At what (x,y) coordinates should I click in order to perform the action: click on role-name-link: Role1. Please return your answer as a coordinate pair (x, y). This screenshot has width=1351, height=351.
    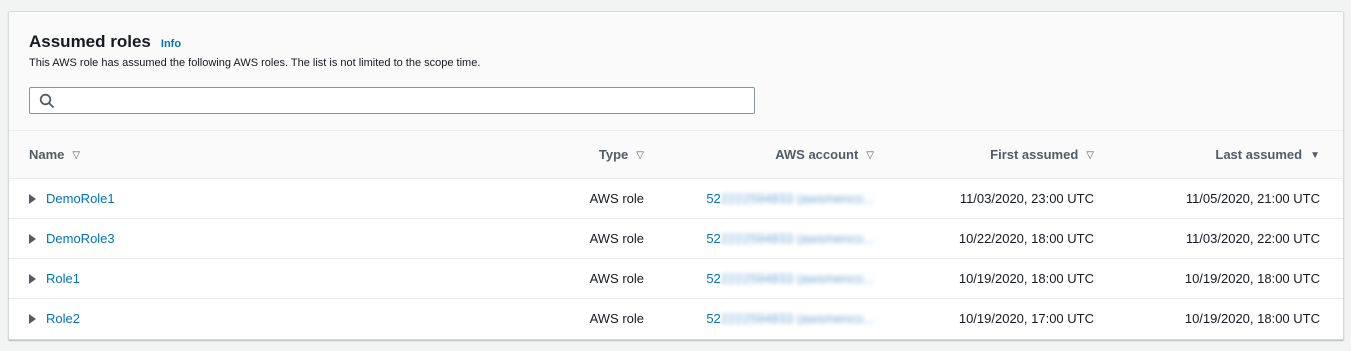
    Looking at the image, I should click on (63, 278).